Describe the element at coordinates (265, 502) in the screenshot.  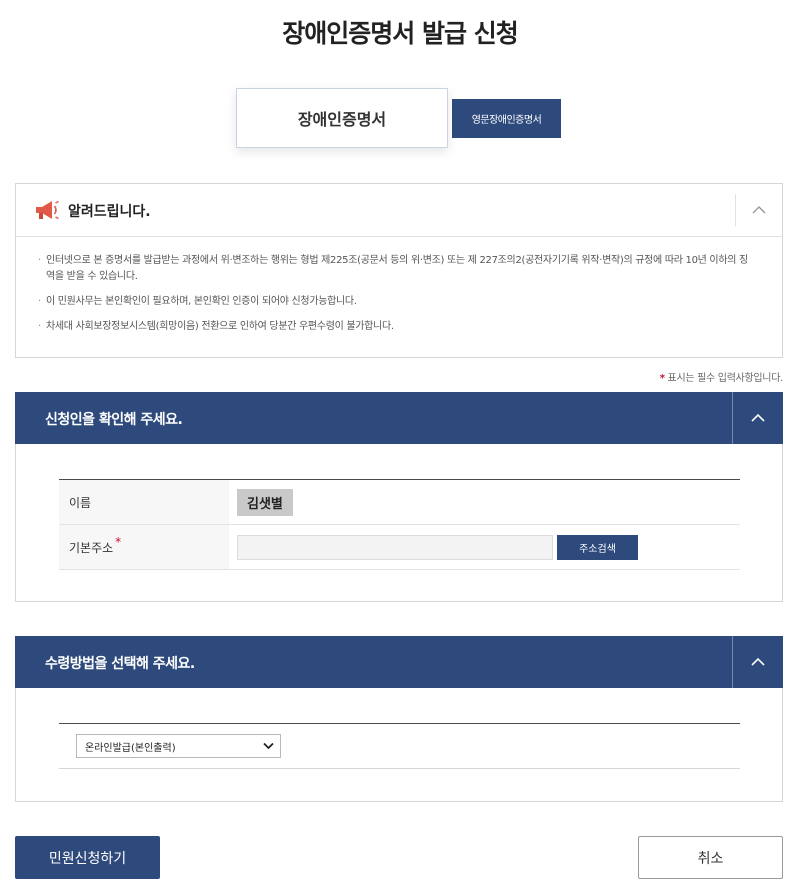
I see `name-value: 김샛별` at that location.